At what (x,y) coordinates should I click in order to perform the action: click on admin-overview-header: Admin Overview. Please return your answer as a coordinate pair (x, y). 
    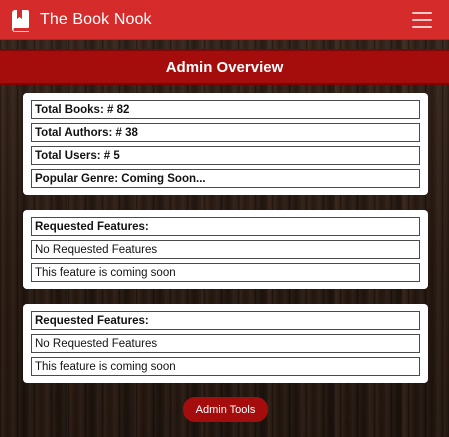
    Looking at the image, I should click on (224, 67).